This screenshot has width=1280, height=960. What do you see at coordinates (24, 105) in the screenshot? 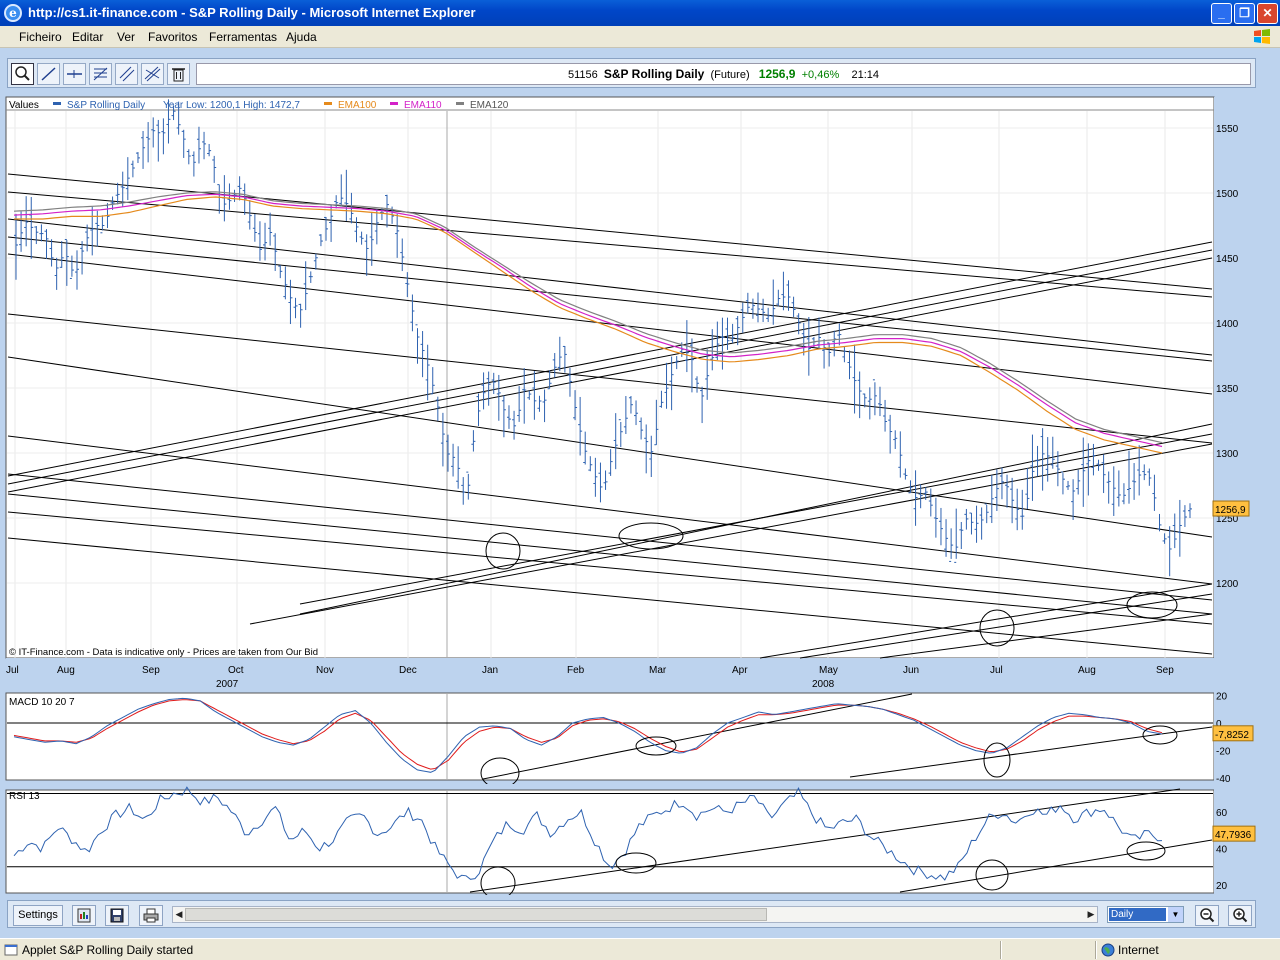
I see `legend-values-label: Values` at bounding box center [24, 105].